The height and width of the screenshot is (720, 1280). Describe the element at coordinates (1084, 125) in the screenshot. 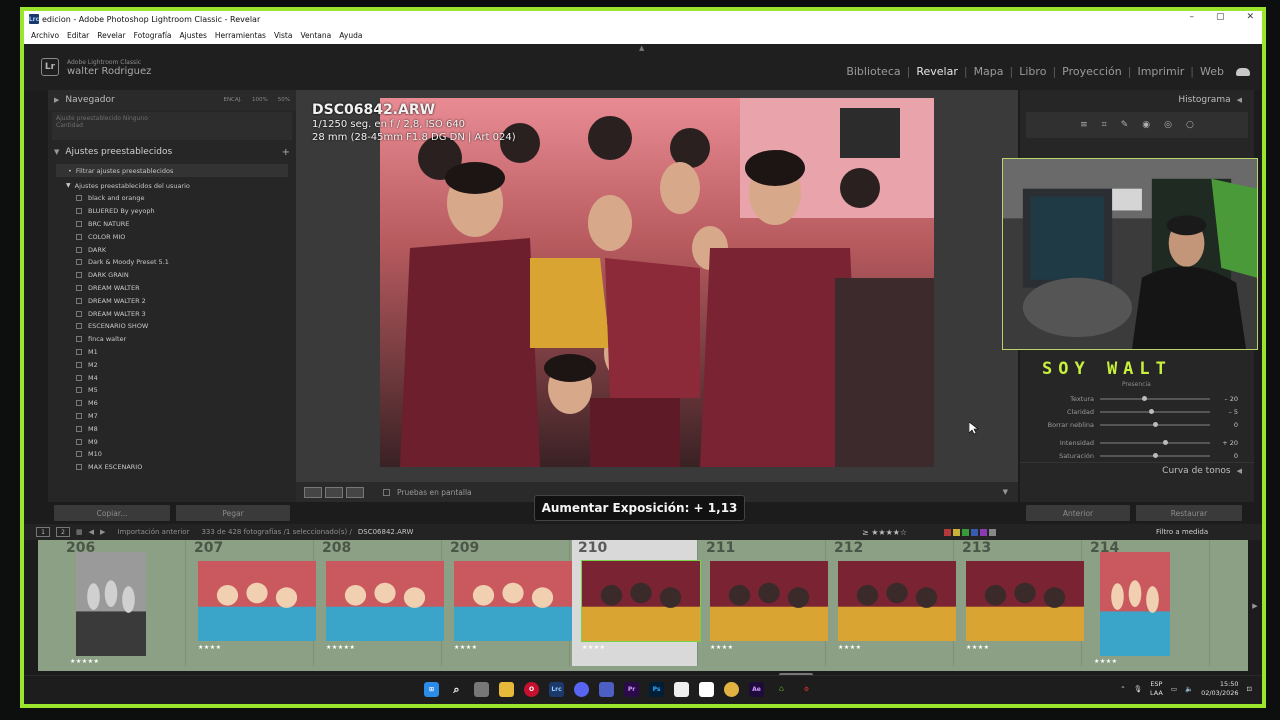

I see `edit-sliders-icon: ≡` at that location.